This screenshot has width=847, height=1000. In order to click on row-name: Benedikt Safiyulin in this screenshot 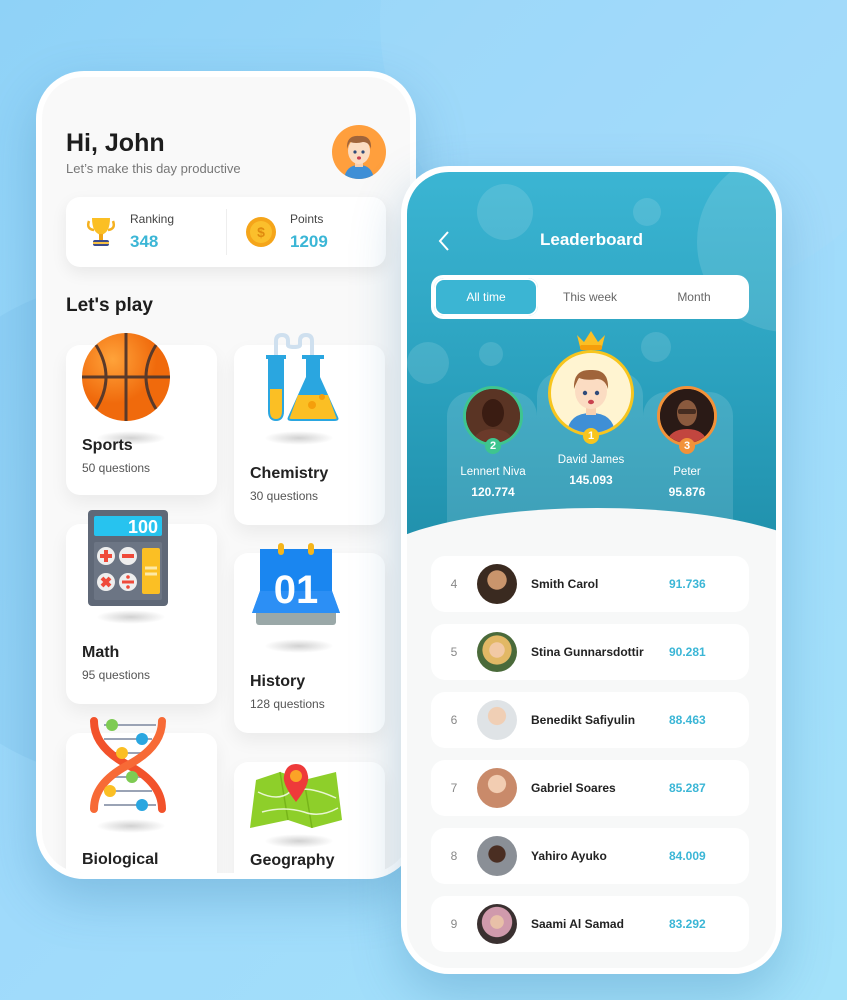, I will do `click(583, 720)`.